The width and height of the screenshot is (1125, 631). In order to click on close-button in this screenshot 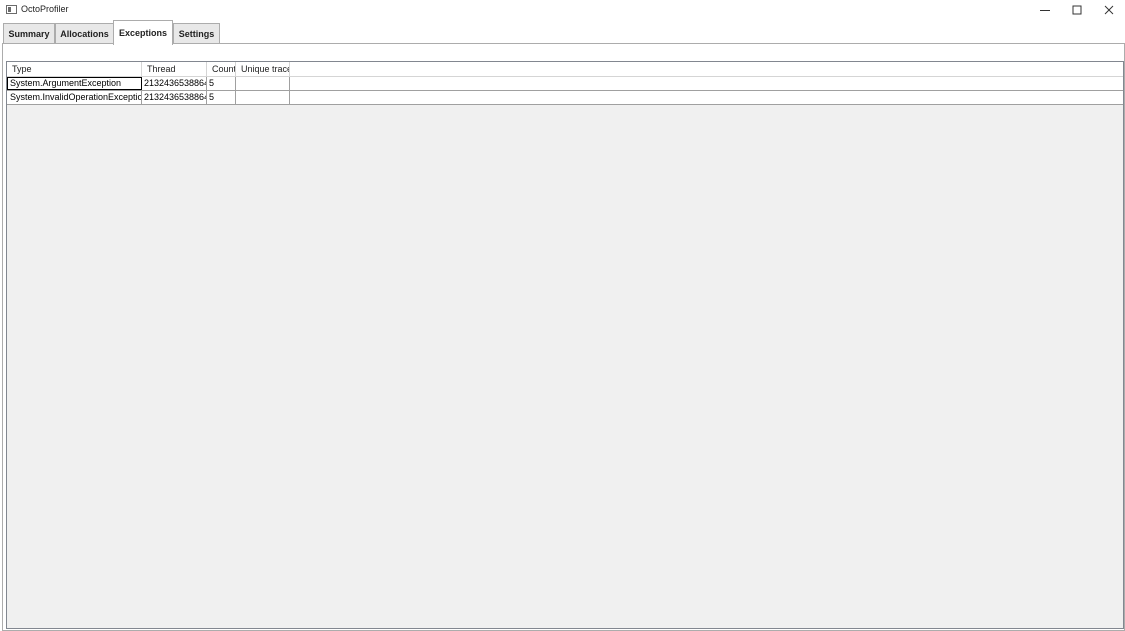, I will do `click(1109, 10)`.